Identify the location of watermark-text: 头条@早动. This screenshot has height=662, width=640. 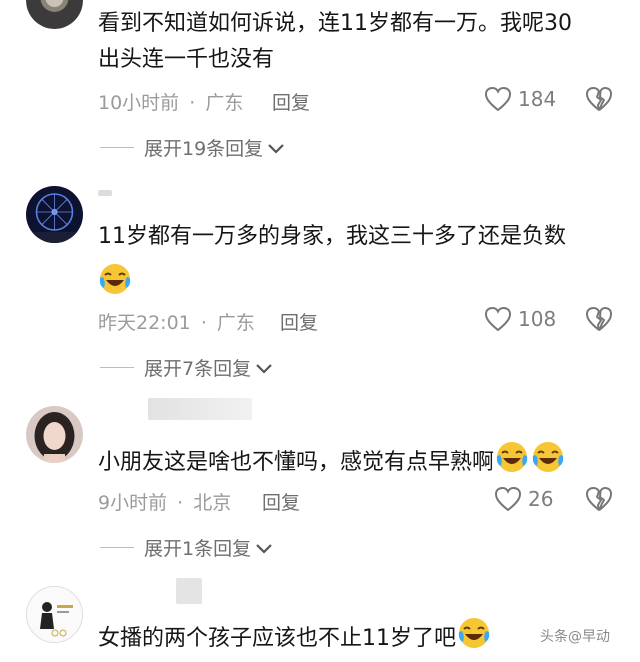
(575, 637).